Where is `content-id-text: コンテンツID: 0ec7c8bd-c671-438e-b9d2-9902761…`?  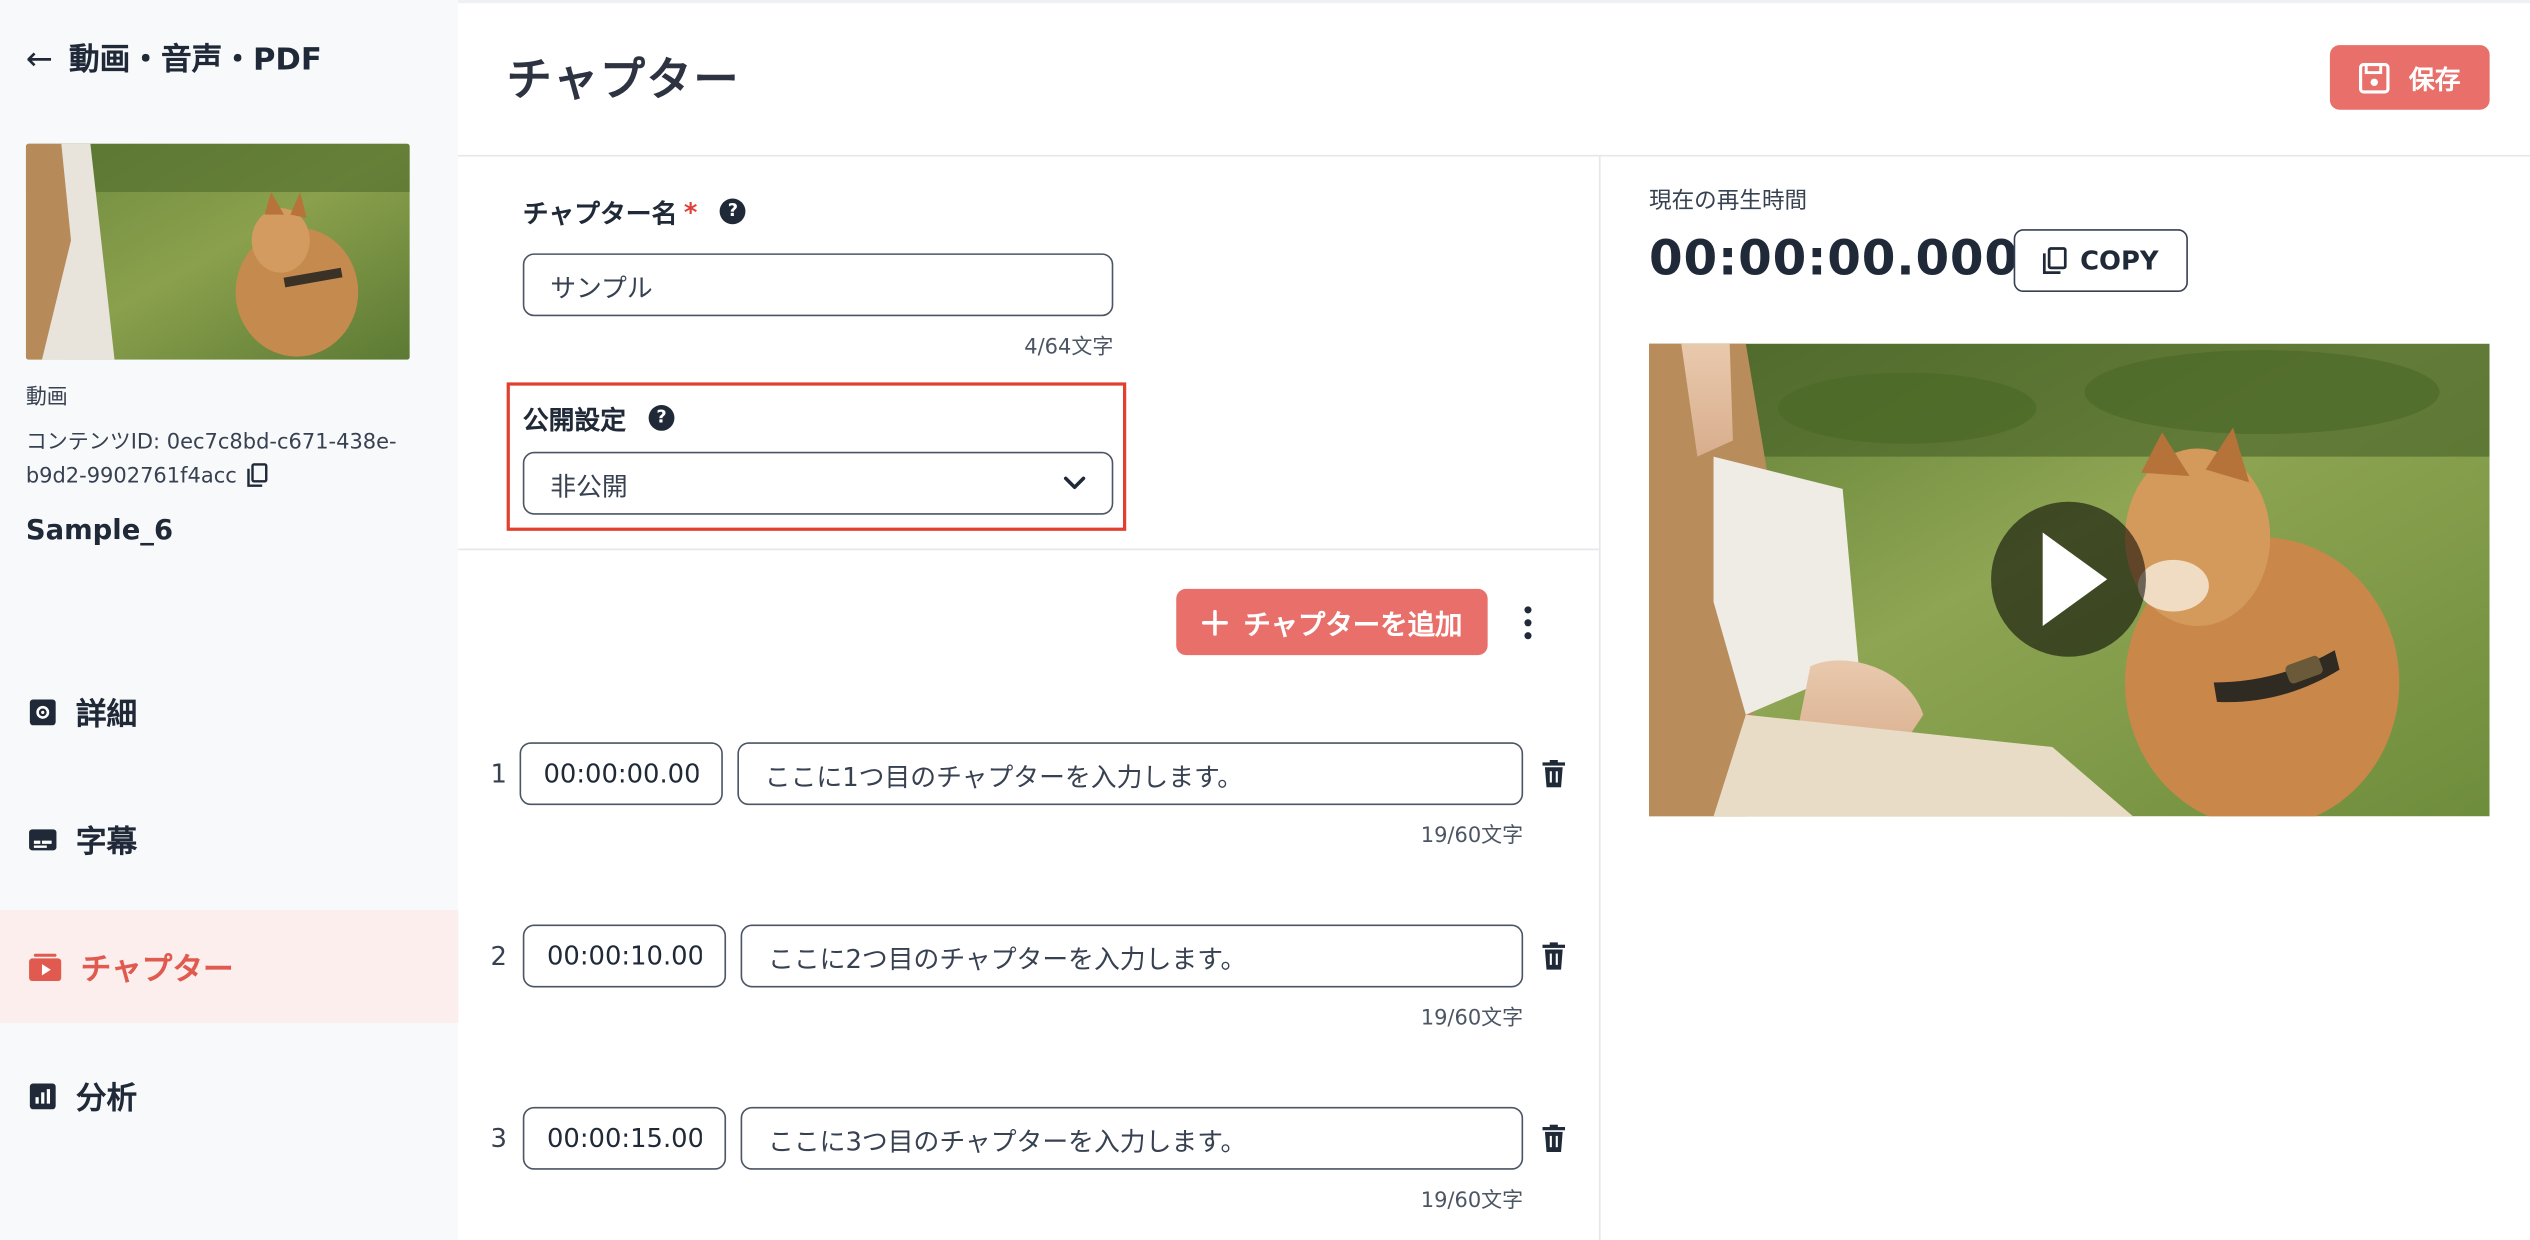
content-id-text: コンテンツID: 0ec7c8bd-c671-438e-b9d2-9902761… is located at coordinates (211, 459).